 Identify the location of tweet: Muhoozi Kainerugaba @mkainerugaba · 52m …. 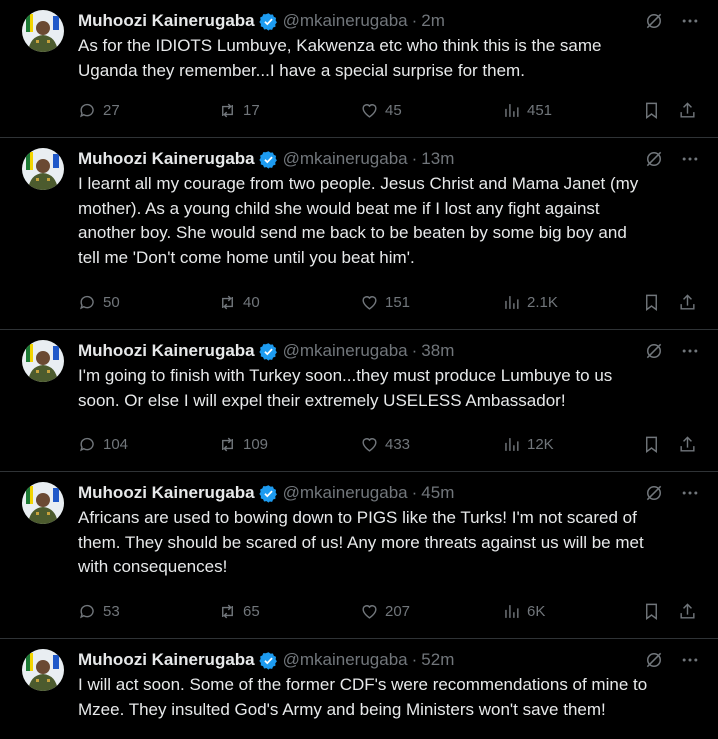
(359, 689).